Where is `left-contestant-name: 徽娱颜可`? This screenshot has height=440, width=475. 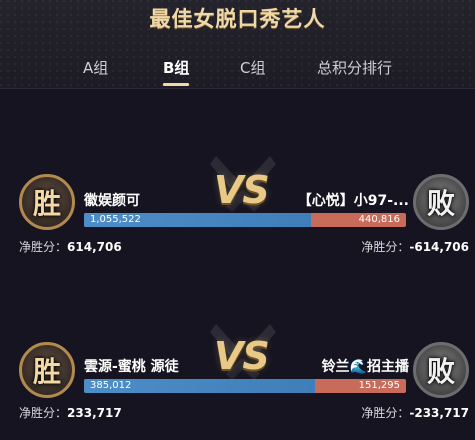 left-contestant-name: 徽娱颜可 is located at coordinates (112, 200).